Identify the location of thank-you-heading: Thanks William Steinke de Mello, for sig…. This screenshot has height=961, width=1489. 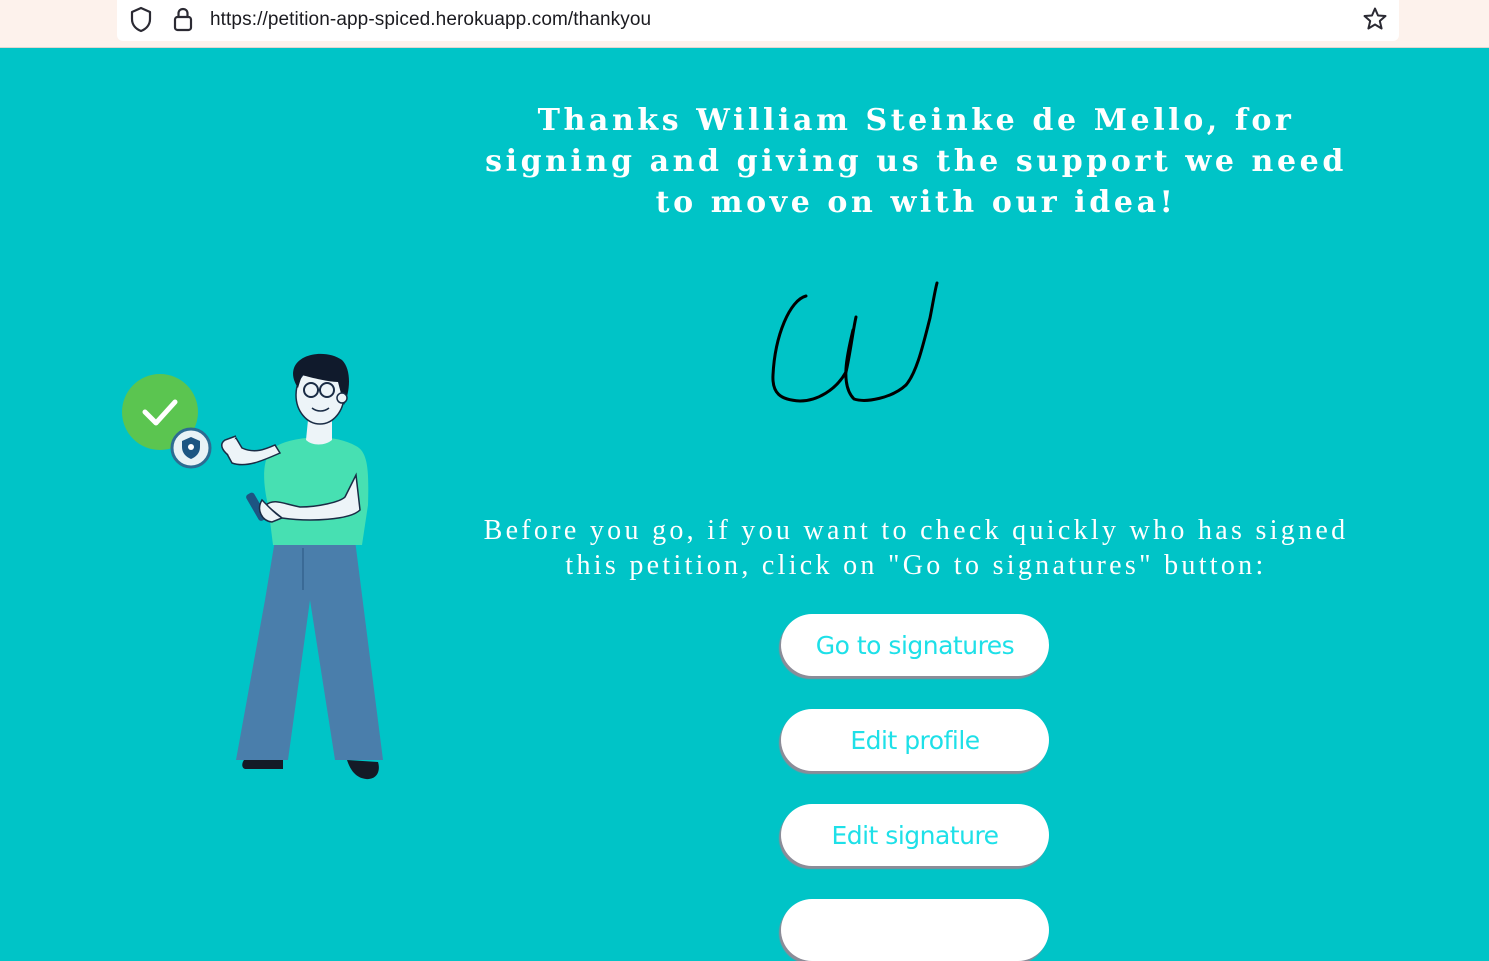
(916, 161).